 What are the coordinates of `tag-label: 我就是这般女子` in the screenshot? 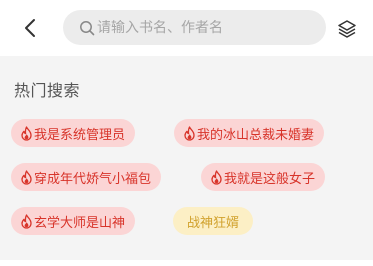 It's located at (270, 179).